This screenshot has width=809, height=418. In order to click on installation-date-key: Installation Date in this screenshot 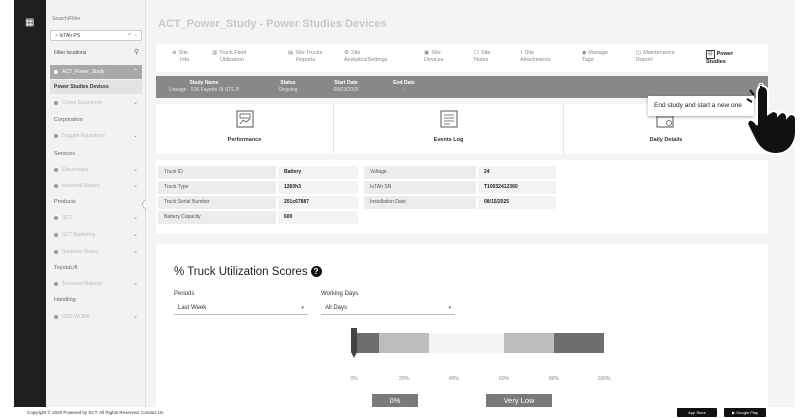, I will do `click(420, 202)`.